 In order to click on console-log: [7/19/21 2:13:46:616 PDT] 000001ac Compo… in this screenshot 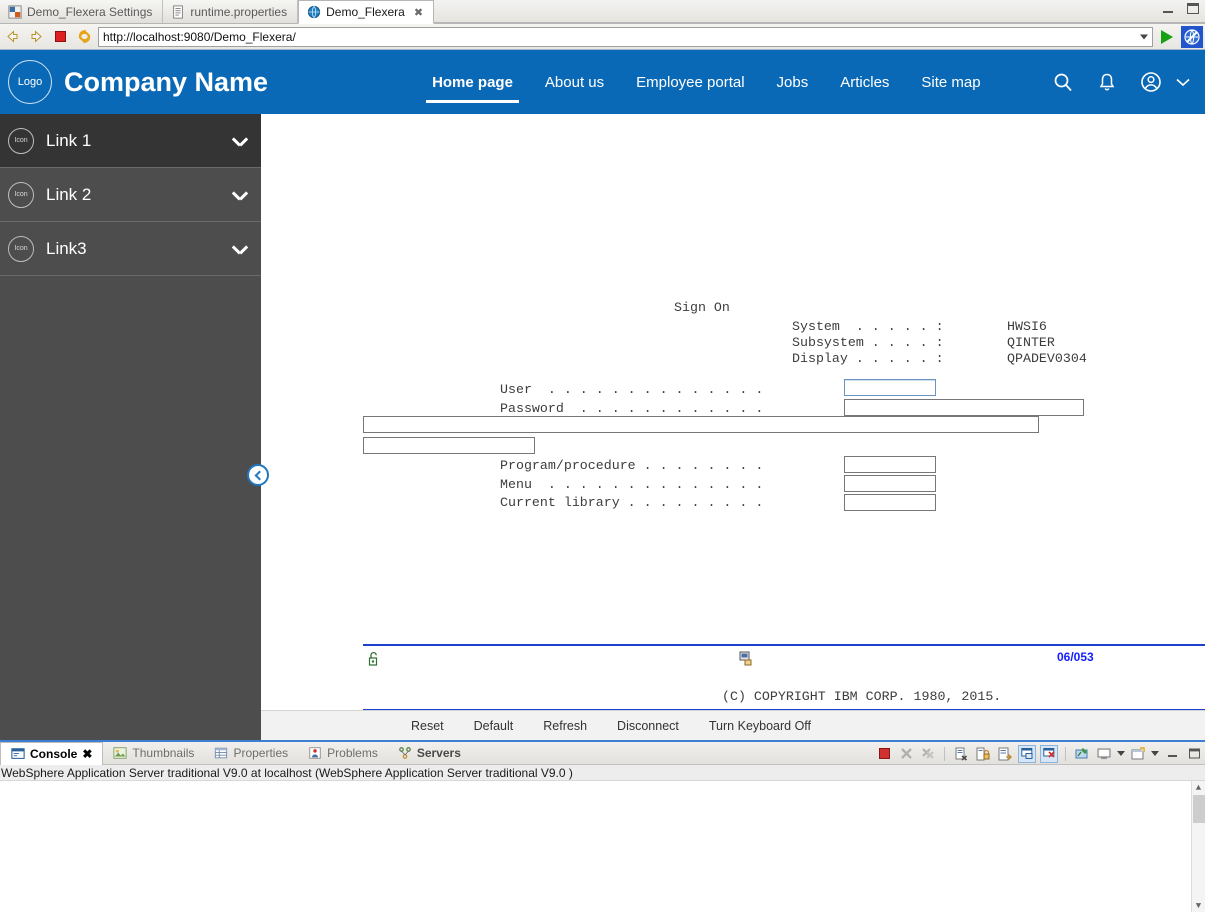, I will do `click(602, 846)`.